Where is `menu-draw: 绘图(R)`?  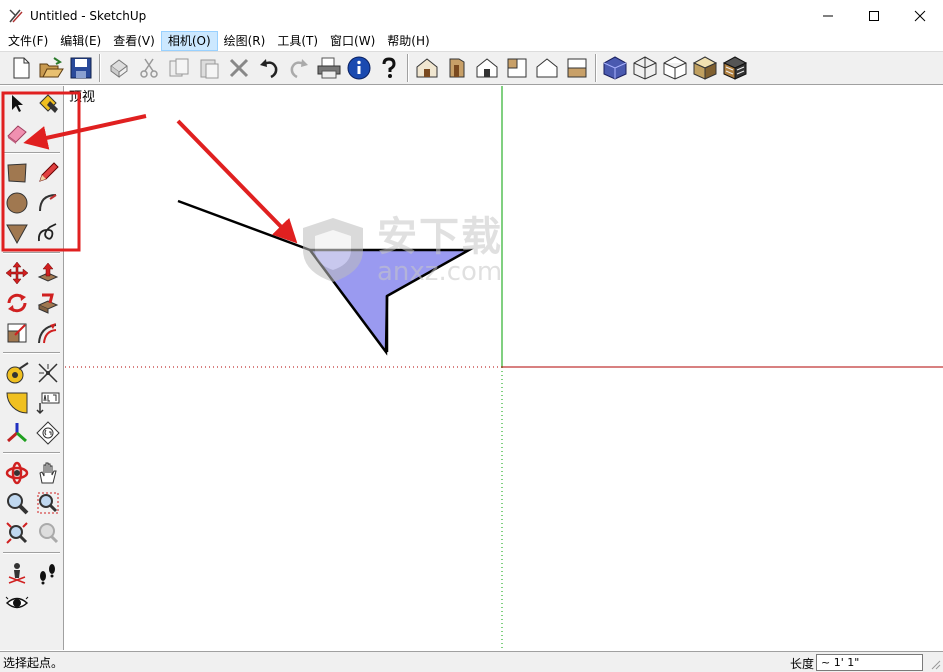
menu-draw: 绘图(R) is located at coordinates (245, 41).